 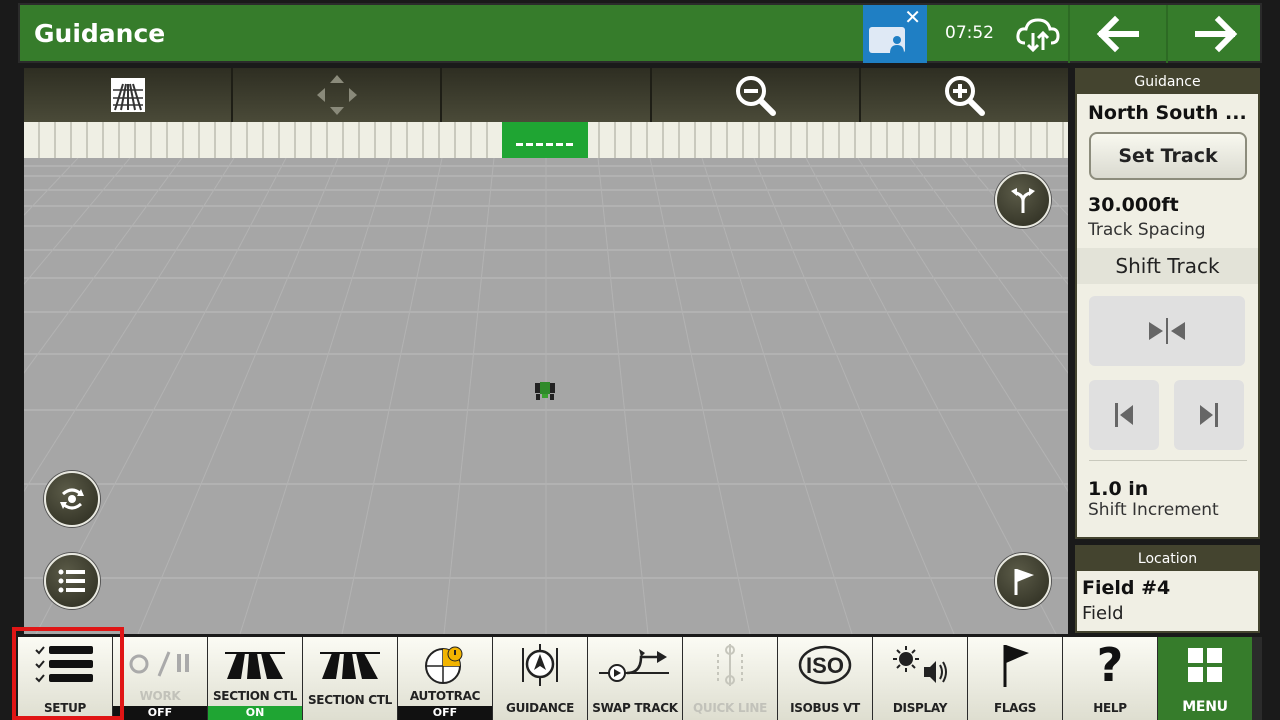 I want to click on location-panel: Location Field #4 Field, so click(x=1167, y=589).